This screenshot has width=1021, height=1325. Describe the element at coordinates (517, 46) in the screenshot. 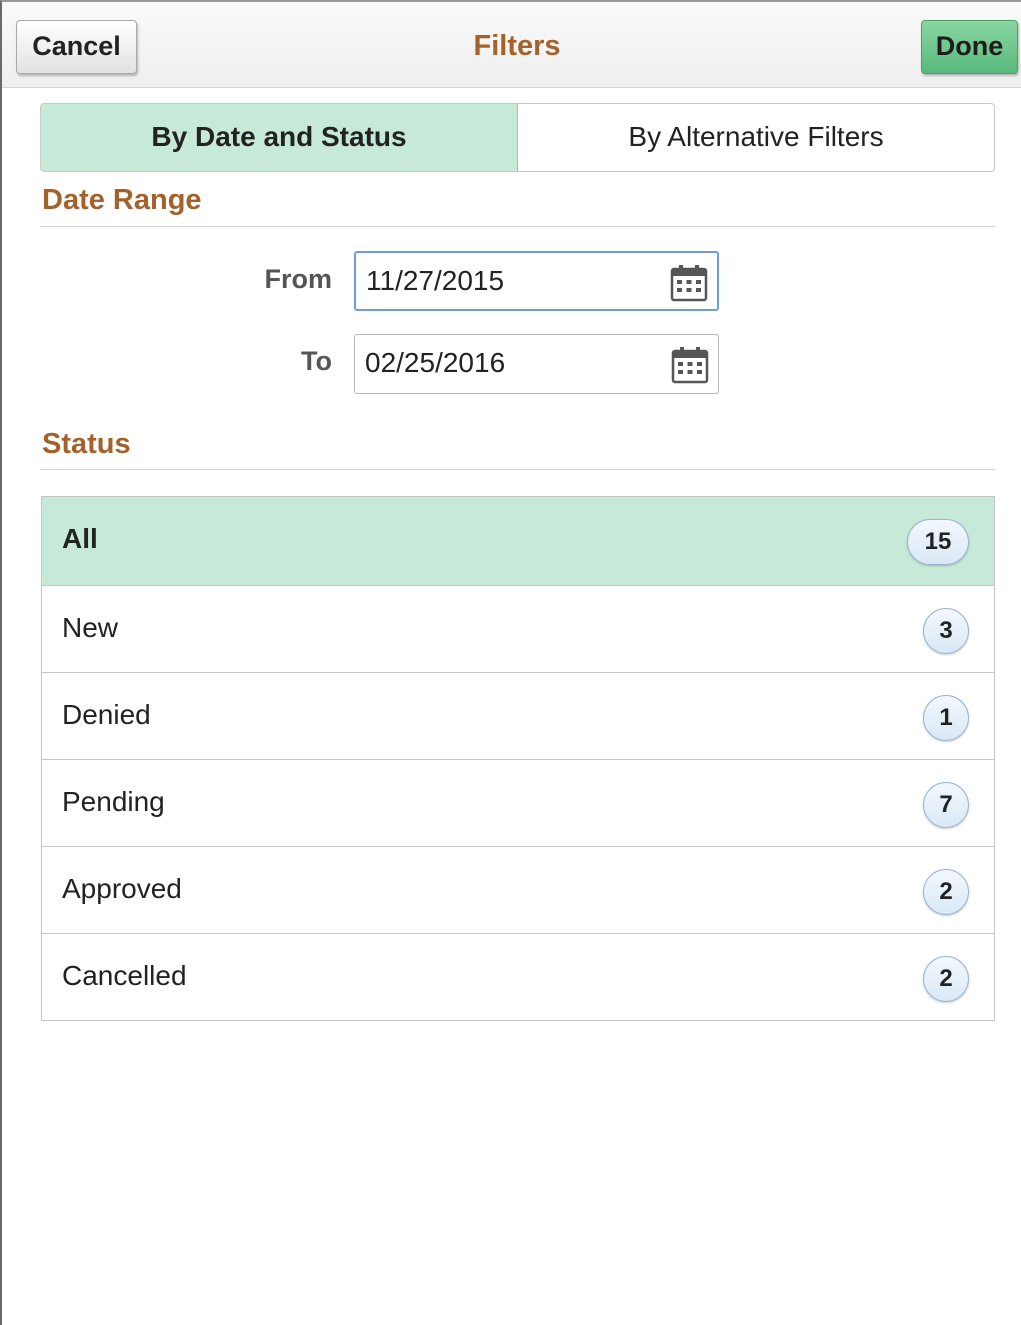

I see `page-title: Filters` at that location.